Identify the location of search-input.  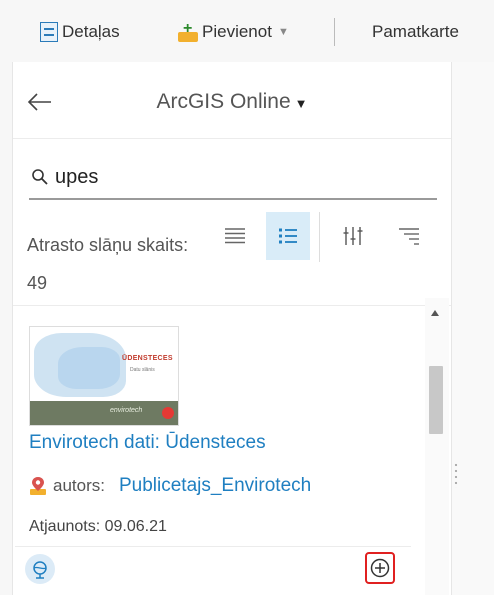
(240, 177).